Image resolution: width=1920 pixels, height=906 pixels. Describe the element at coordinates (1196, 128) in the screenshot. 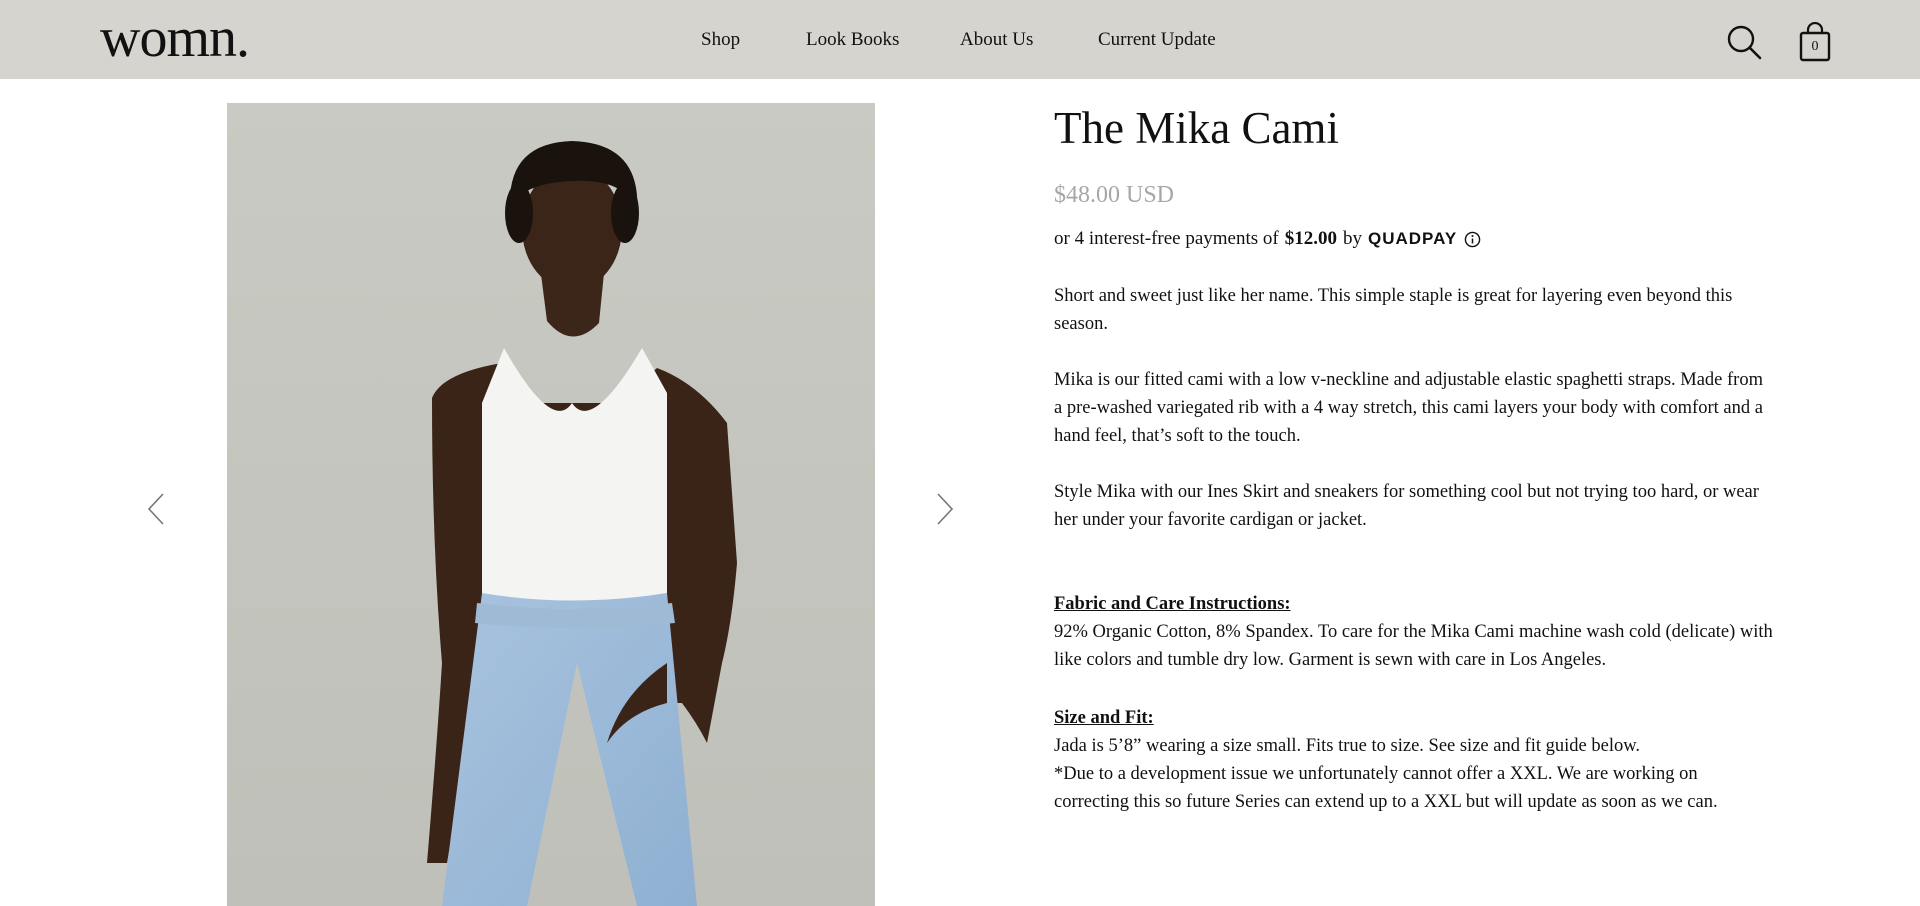

I see `product-title: The Mika Cami` at that location.